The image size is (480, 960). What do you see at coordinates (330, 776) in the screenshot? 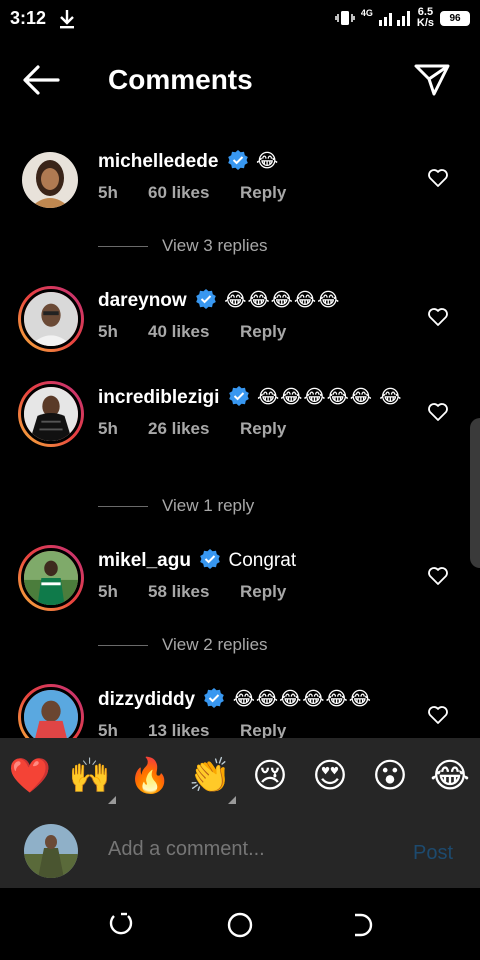
I see `emoji-heart-eyes-button: 😍` at bounding box center [330, 776].